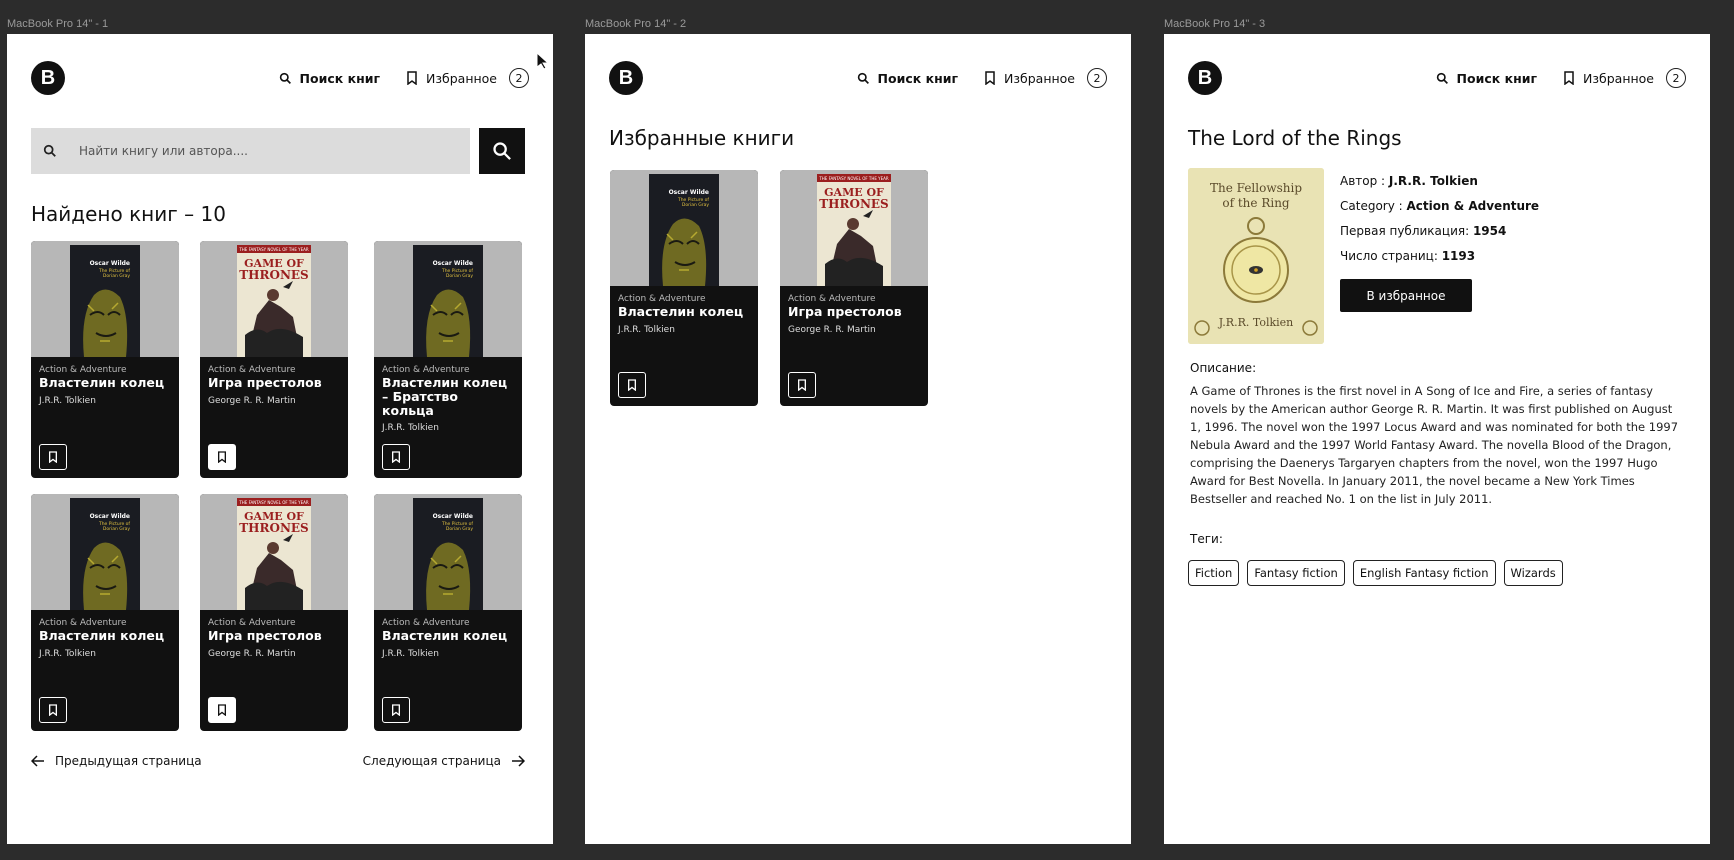  What do you see at coordinates (1533, 573) in the screenshot?
I see `tag-chip: Wizards` at bounding box center [1533, 573].